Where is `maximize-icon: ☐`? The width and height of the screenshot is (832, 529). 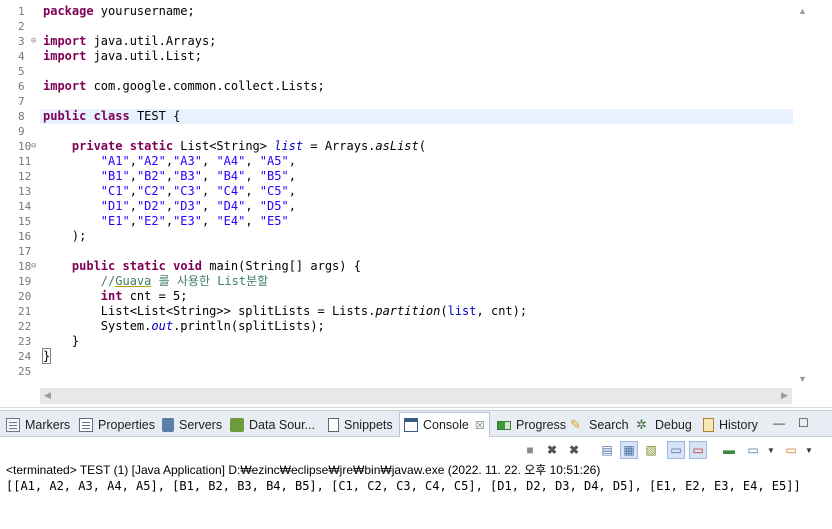
maximize-icon: ☐ is located at coordinates (803, 423).